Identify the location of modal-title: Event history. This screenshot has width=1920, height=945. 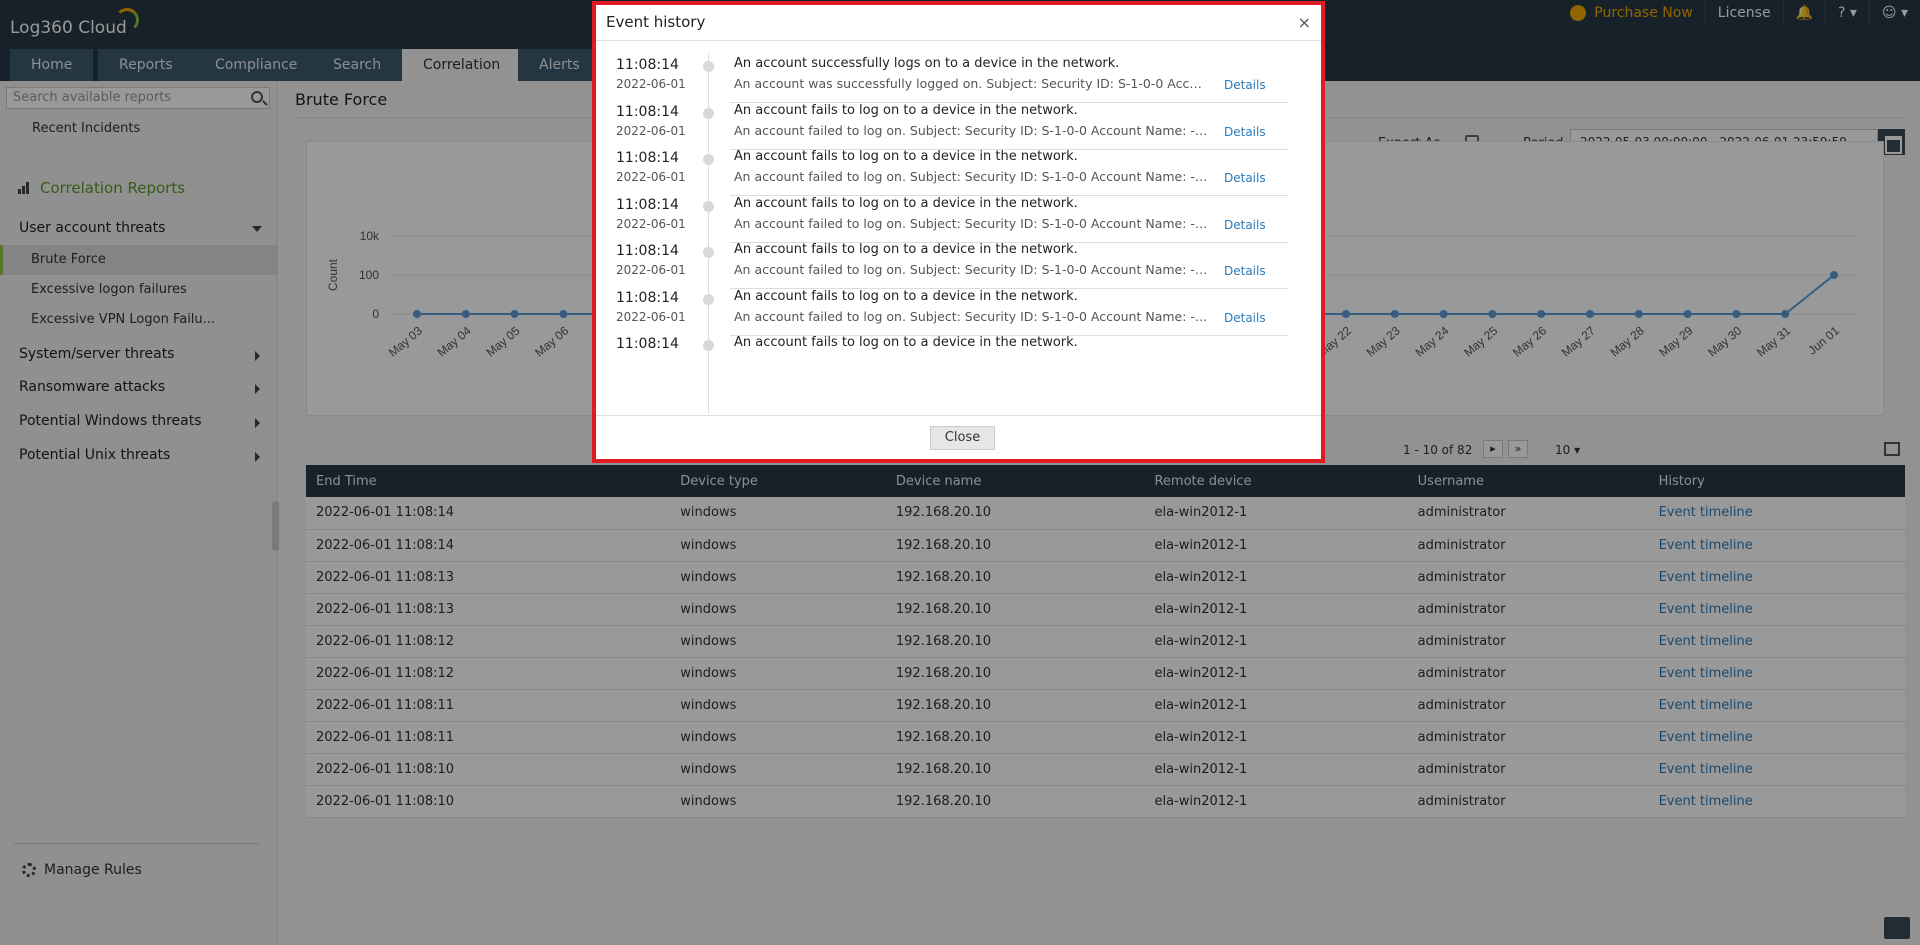
(656, 22).